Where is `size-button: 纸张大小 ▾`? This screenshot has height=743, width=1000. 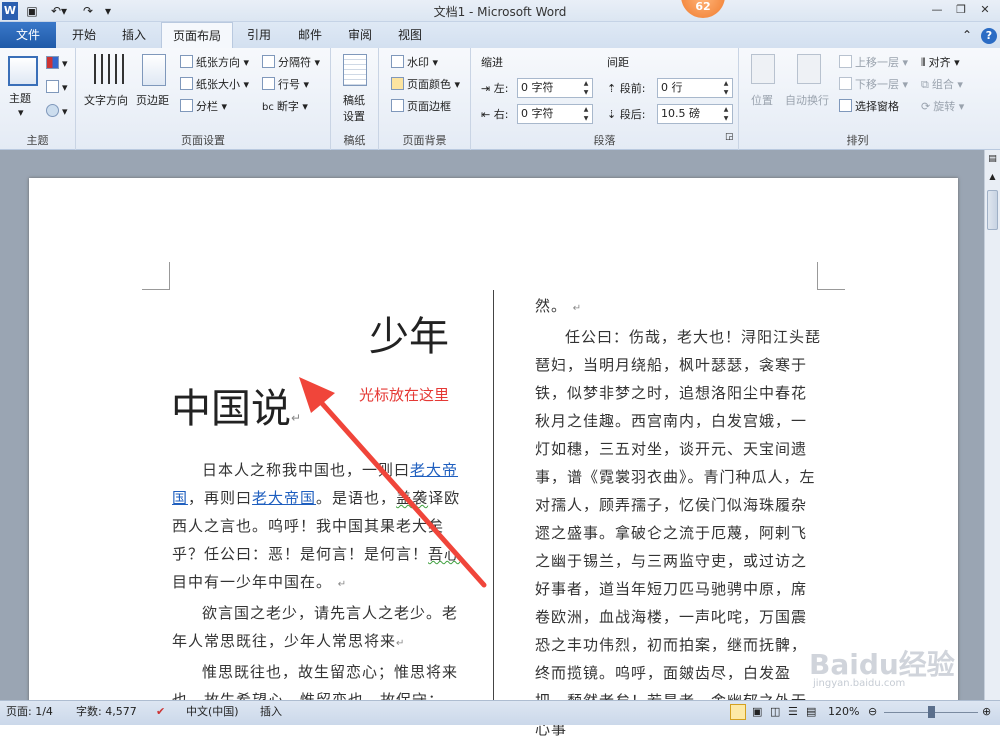 size-button: 纸张大小 ▾ is located at coordinates (214, 84).